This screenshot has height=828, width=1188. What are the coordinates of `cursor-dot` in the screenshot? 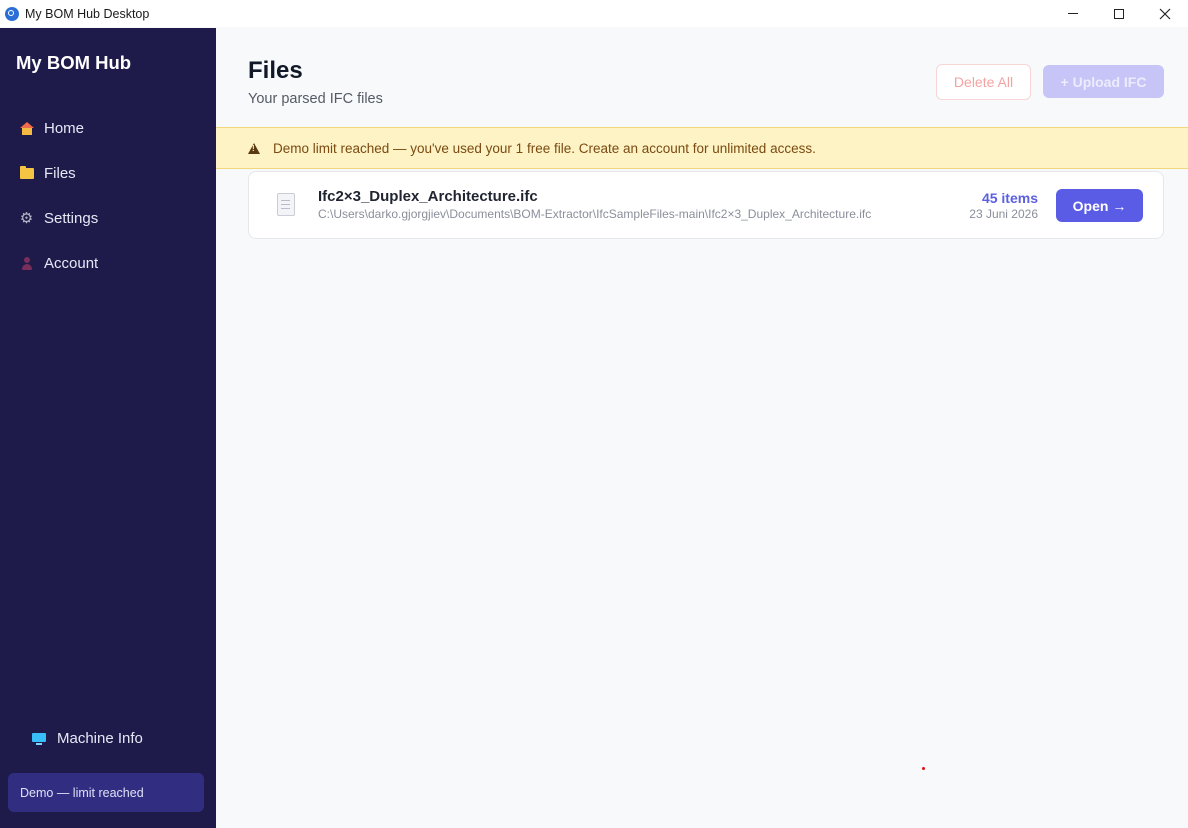 It's located at (923, 768).